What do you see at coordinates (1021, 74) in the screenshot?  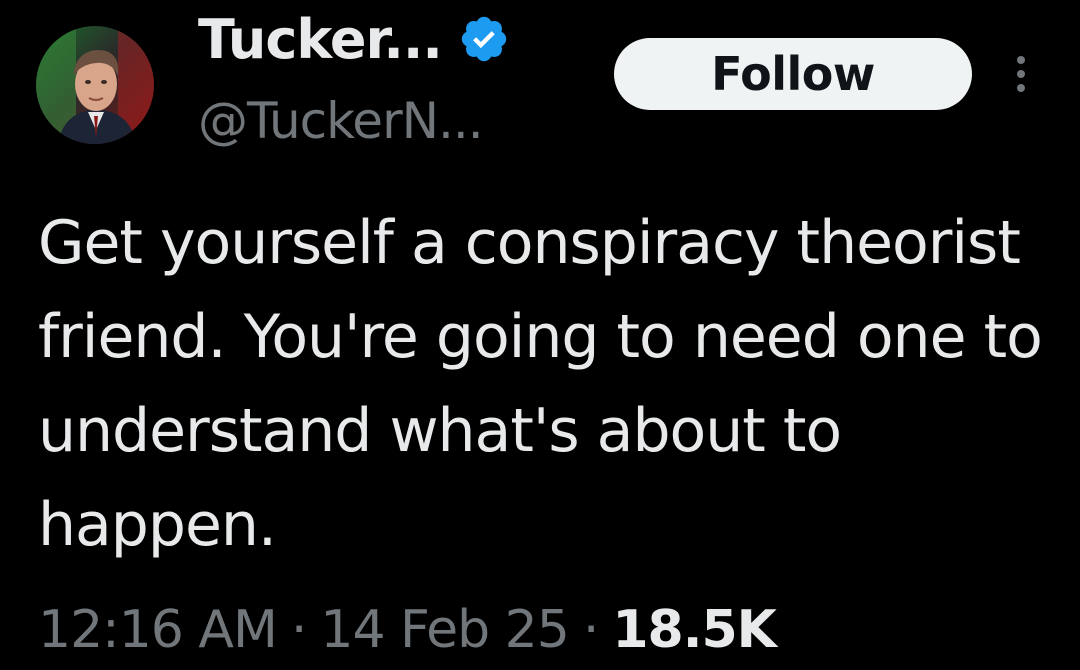 I see `more-options-icon` at bounding box center [1021, 74].